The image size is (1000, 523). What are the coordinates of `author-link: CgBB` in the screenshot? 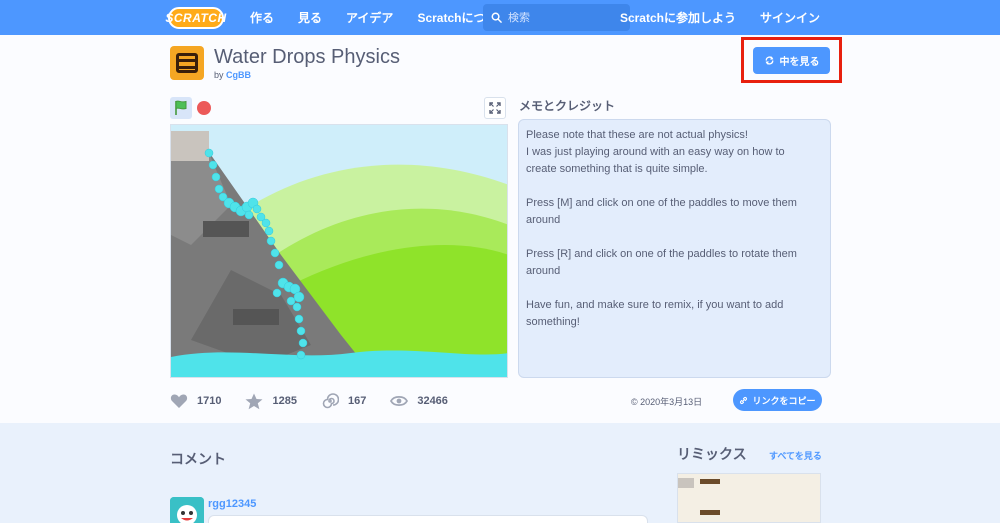 It's located at (238, 75).